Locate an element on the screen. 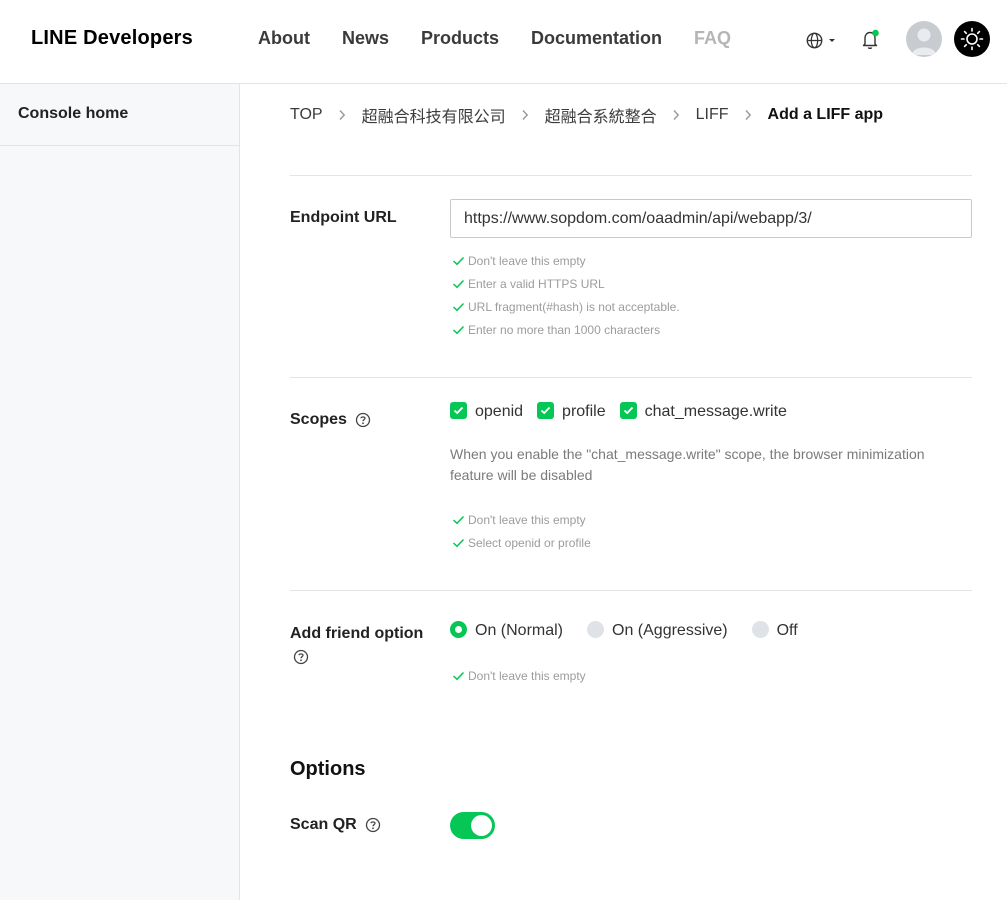  add-friend-option-label: Add friend option is located at coordinates (357, 633).